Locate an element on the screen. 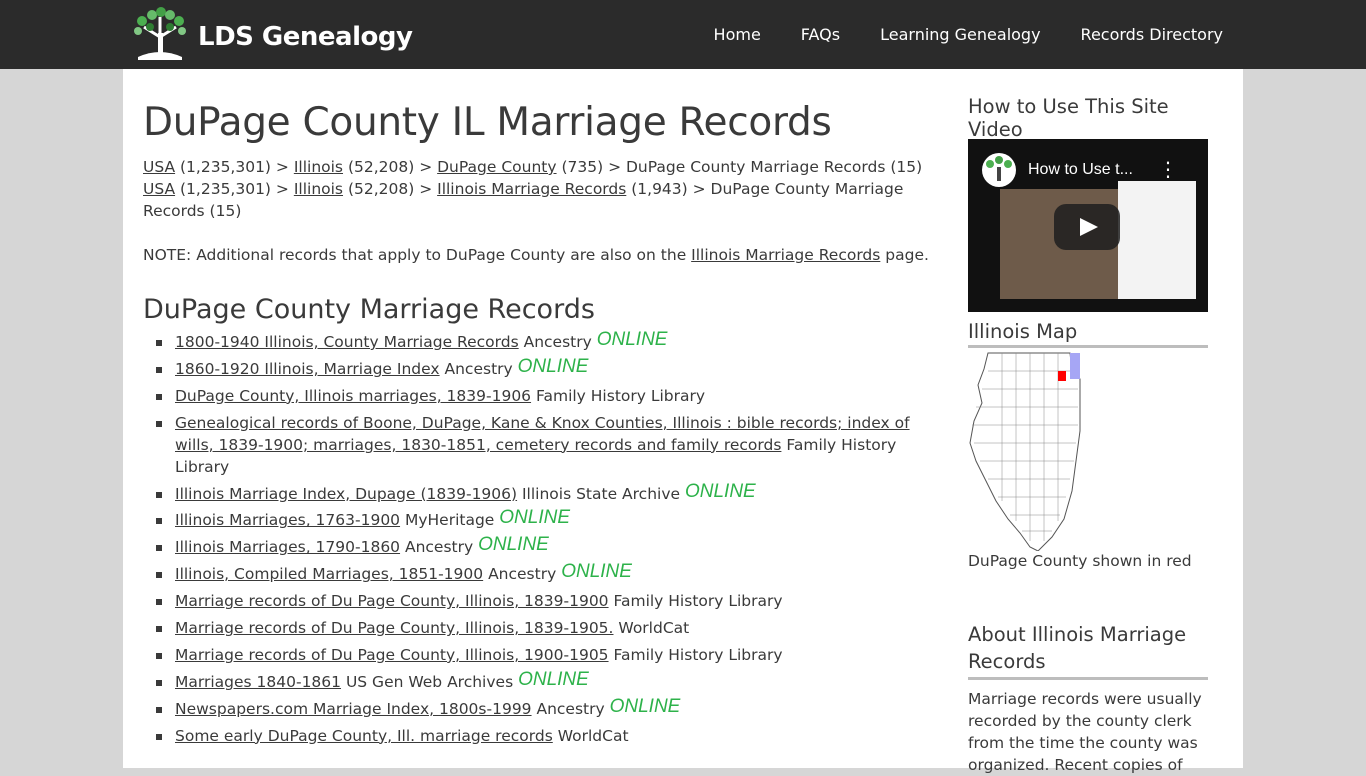 This screenshot has width=1366, height=776. record-link: Illinois, Compiled Marriages, 1851-1900 is located at coordinates (329, 574).